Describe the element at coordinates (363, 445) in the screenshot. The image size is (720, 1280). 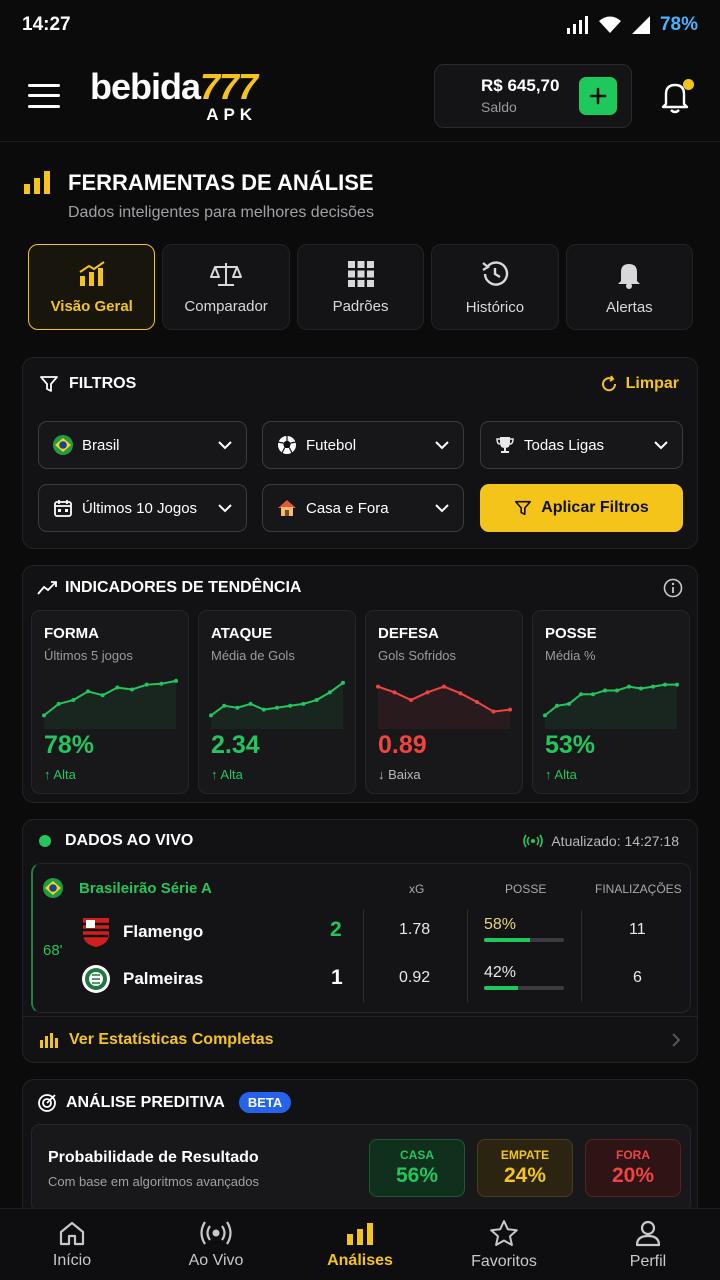
I see `sport-select: Futebol` at that location.